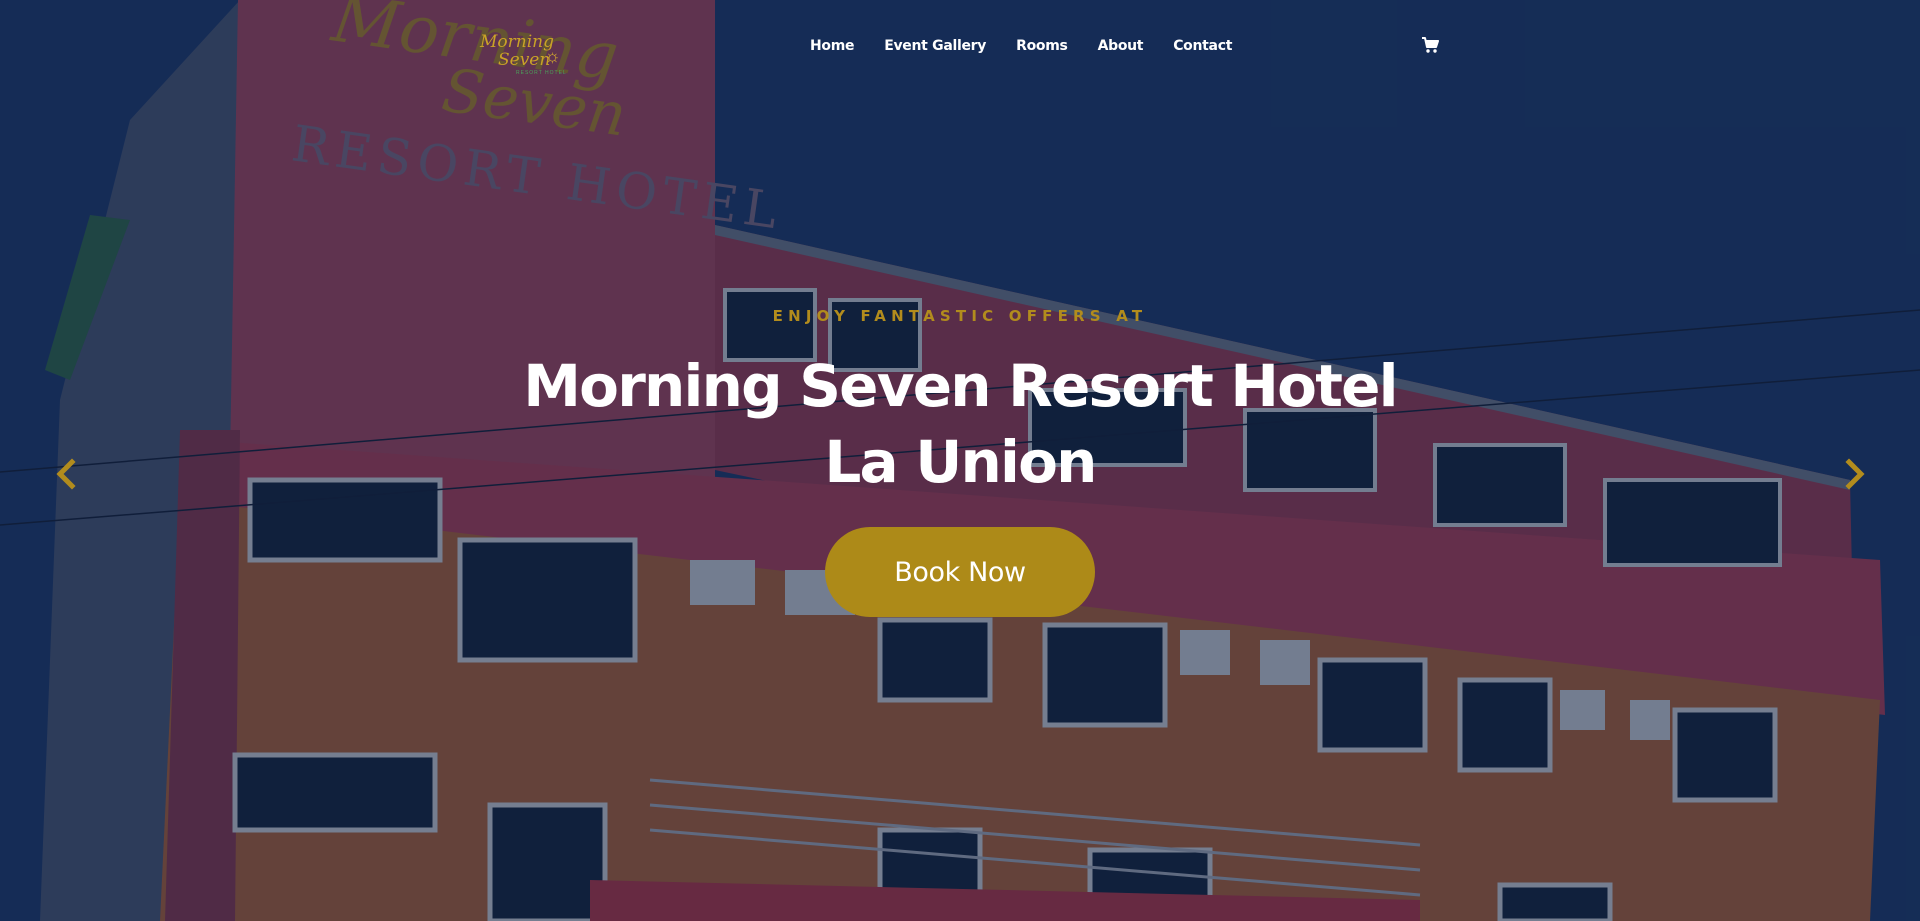  Describe the element at coordinates (1041, 46) in the screenshot. I see `nav-link-rooms: Rooms` at that location.